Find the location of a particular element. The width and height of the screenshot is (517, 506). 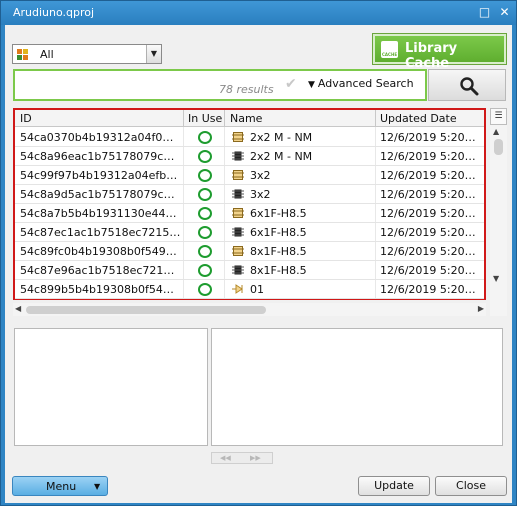

scroll-left-icon: ◀ is located at coordinates (18, 308).